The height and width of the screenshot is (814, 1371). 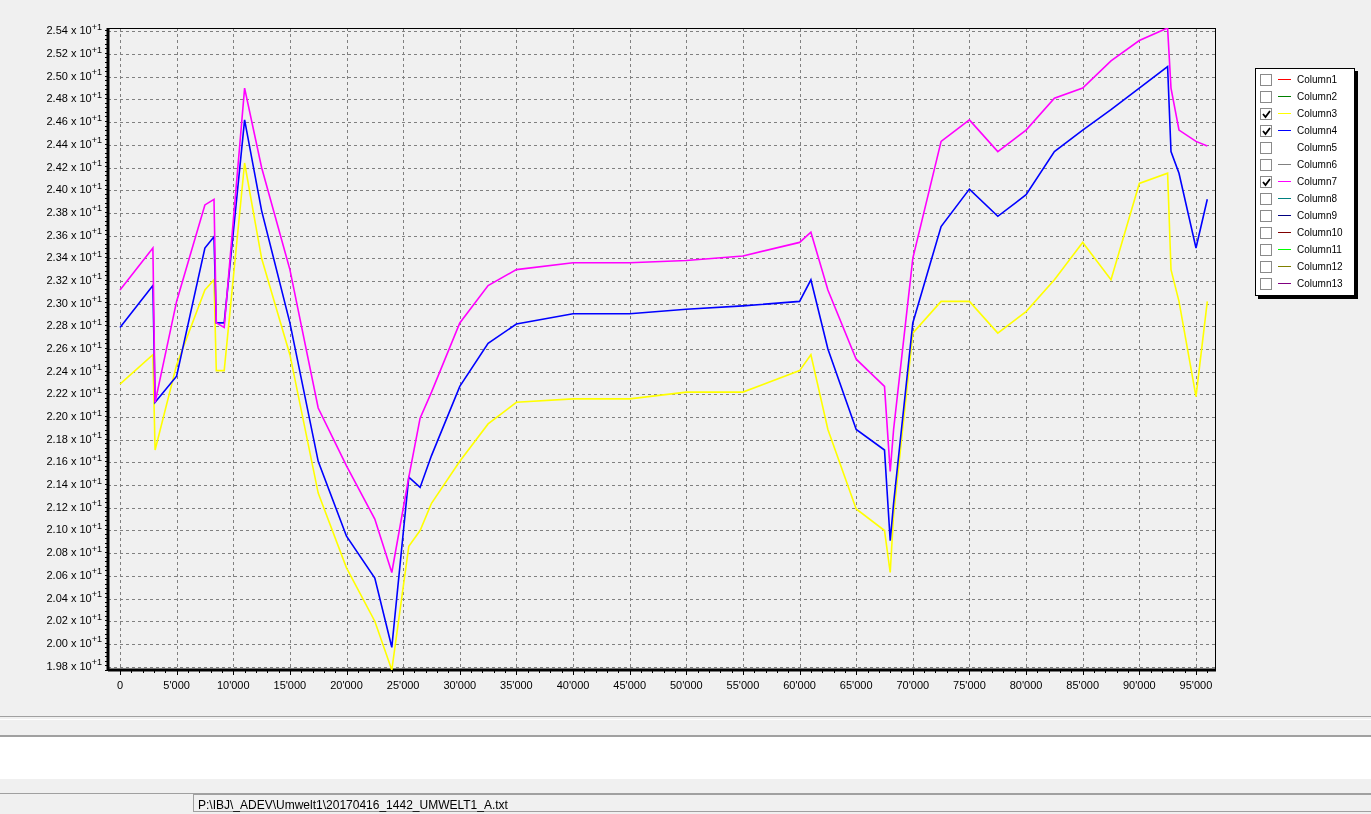 I want to click on y-tick-label: 2.22 x 10$^{+1}$, so click(x=73, y=391).